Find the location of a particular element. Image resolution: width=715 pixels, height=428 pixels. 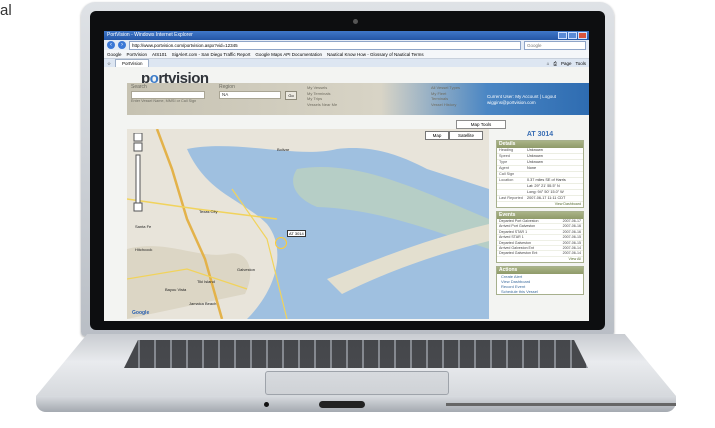

command-bar: ⌂ ⎙ Page Tools is located at coordinates (566, 63).